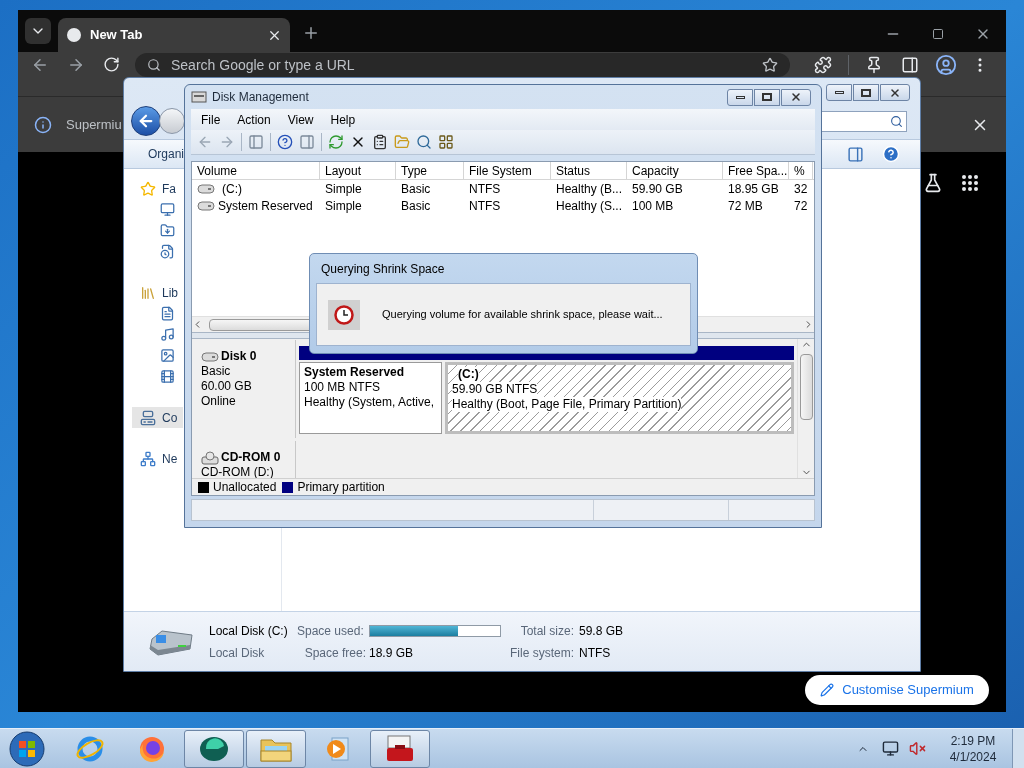  Describe the element at coordinates (1018, 748) in the screenshot. I see `show-desktop-button` at that location.